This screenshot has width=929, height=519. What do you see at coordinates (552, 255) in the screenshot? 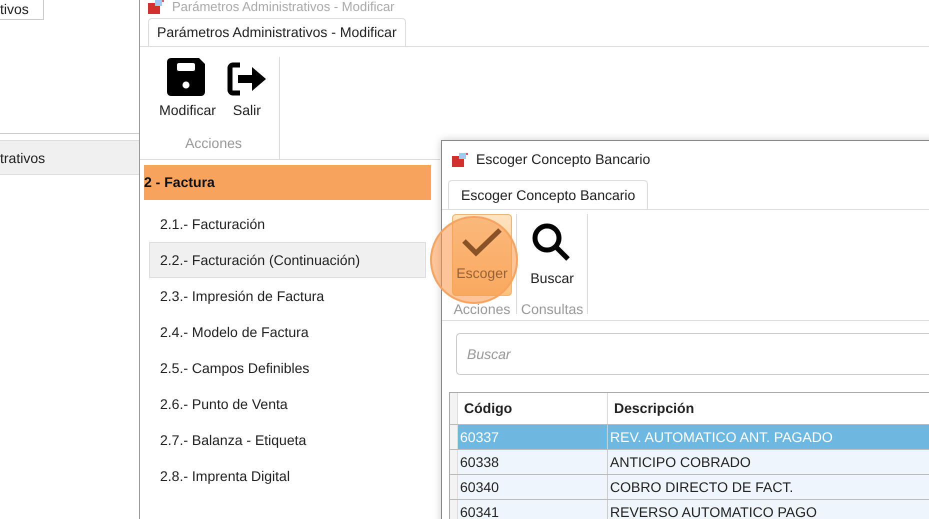
I see `toolbar-button: Buscar` at bounding box center [552, 255].